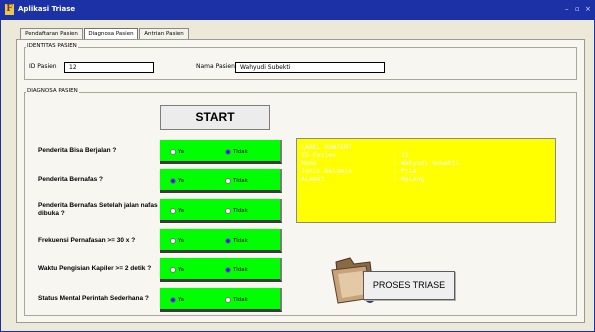 The image size is (595, 332). Describe the element at coordinates (95, 268) in the screenshot. I see `question-label-kapiler: Waktu Pengisian Kapiler >= 2 detik ?` at that location.